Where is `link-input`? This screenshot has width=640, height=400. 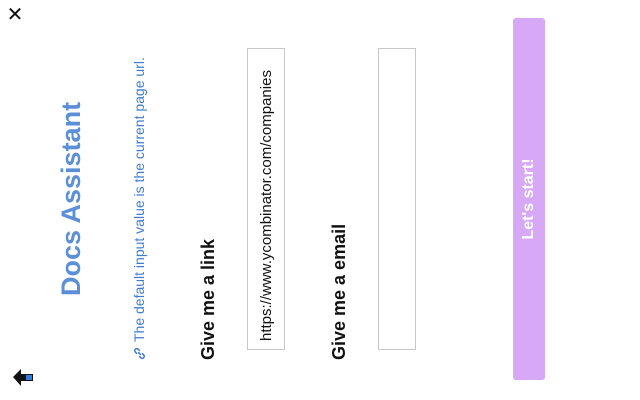 link-input is located at coordinates (266, 199).